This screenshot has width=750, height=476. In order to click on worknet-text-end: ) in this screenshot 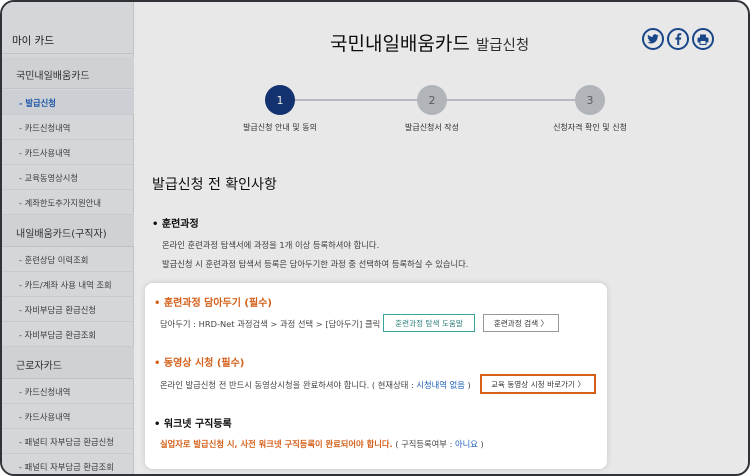, I will do `click(480, 444)`.